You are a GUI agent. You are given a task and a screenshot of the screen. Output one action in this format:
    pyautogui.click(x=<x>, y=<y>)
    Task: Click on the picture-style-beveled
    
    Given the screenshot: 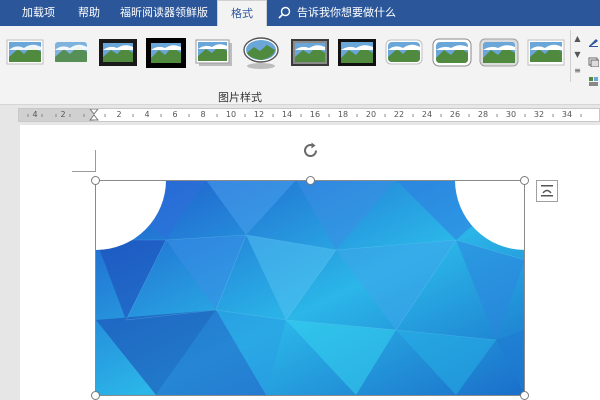 What is the action you would take?
    pyautogui.click(x=499, y=53)
    